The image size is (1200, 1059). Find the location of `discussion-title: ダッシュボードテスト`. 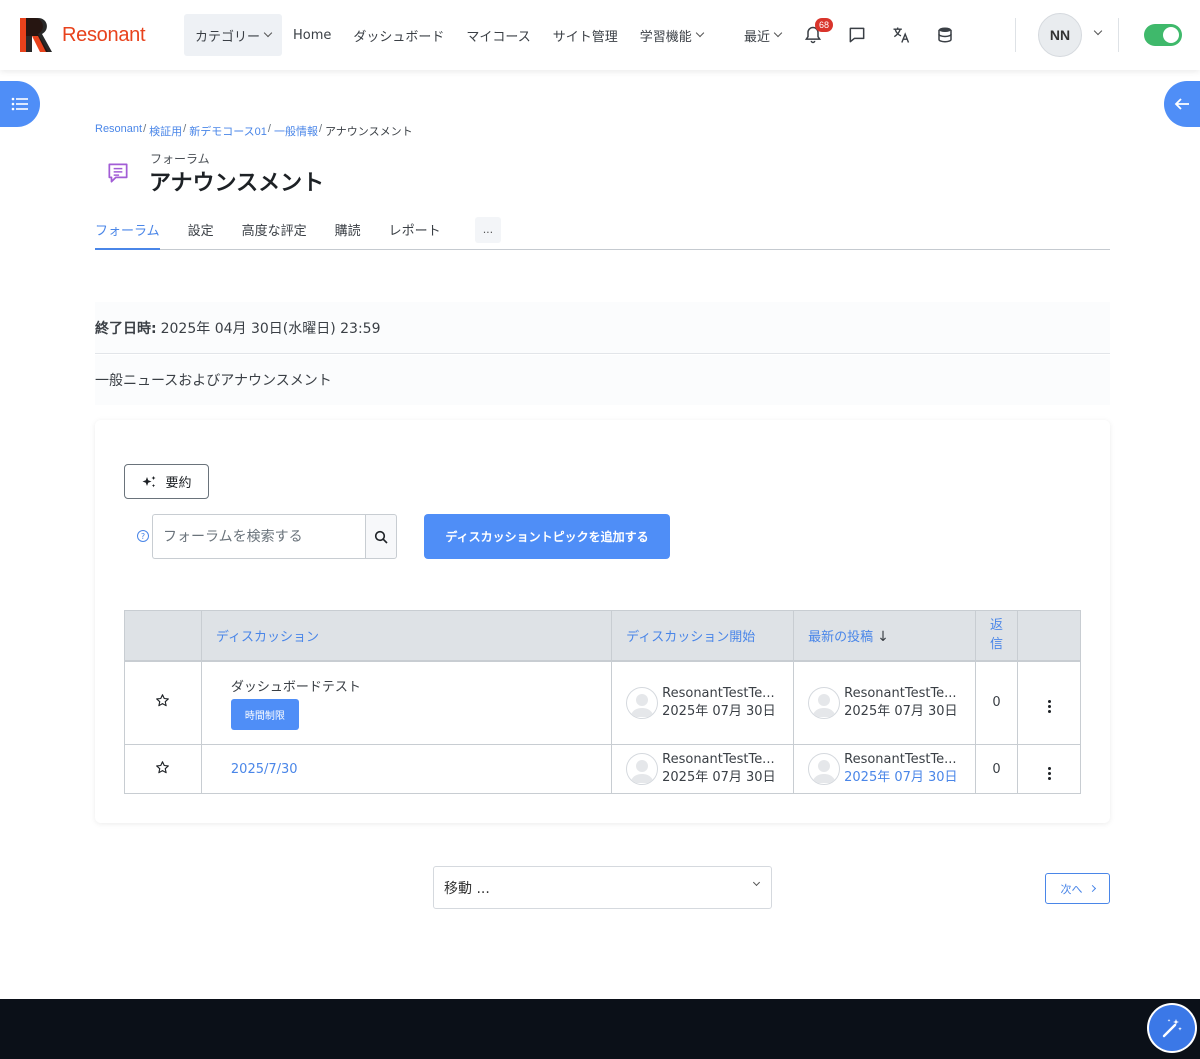

discussion-title: ダッシュボードテスト is located at coordinates (406, 685).